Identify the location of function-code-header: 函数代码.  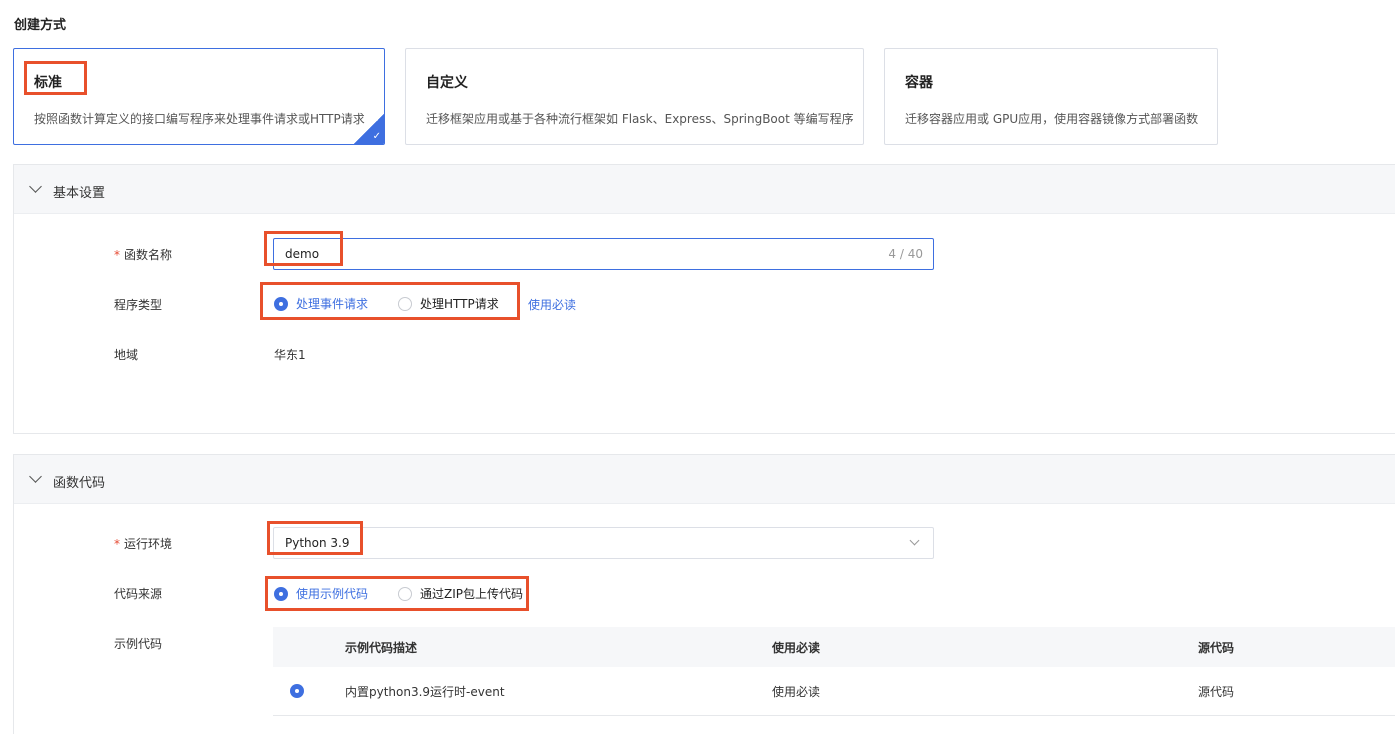
(704, 479).